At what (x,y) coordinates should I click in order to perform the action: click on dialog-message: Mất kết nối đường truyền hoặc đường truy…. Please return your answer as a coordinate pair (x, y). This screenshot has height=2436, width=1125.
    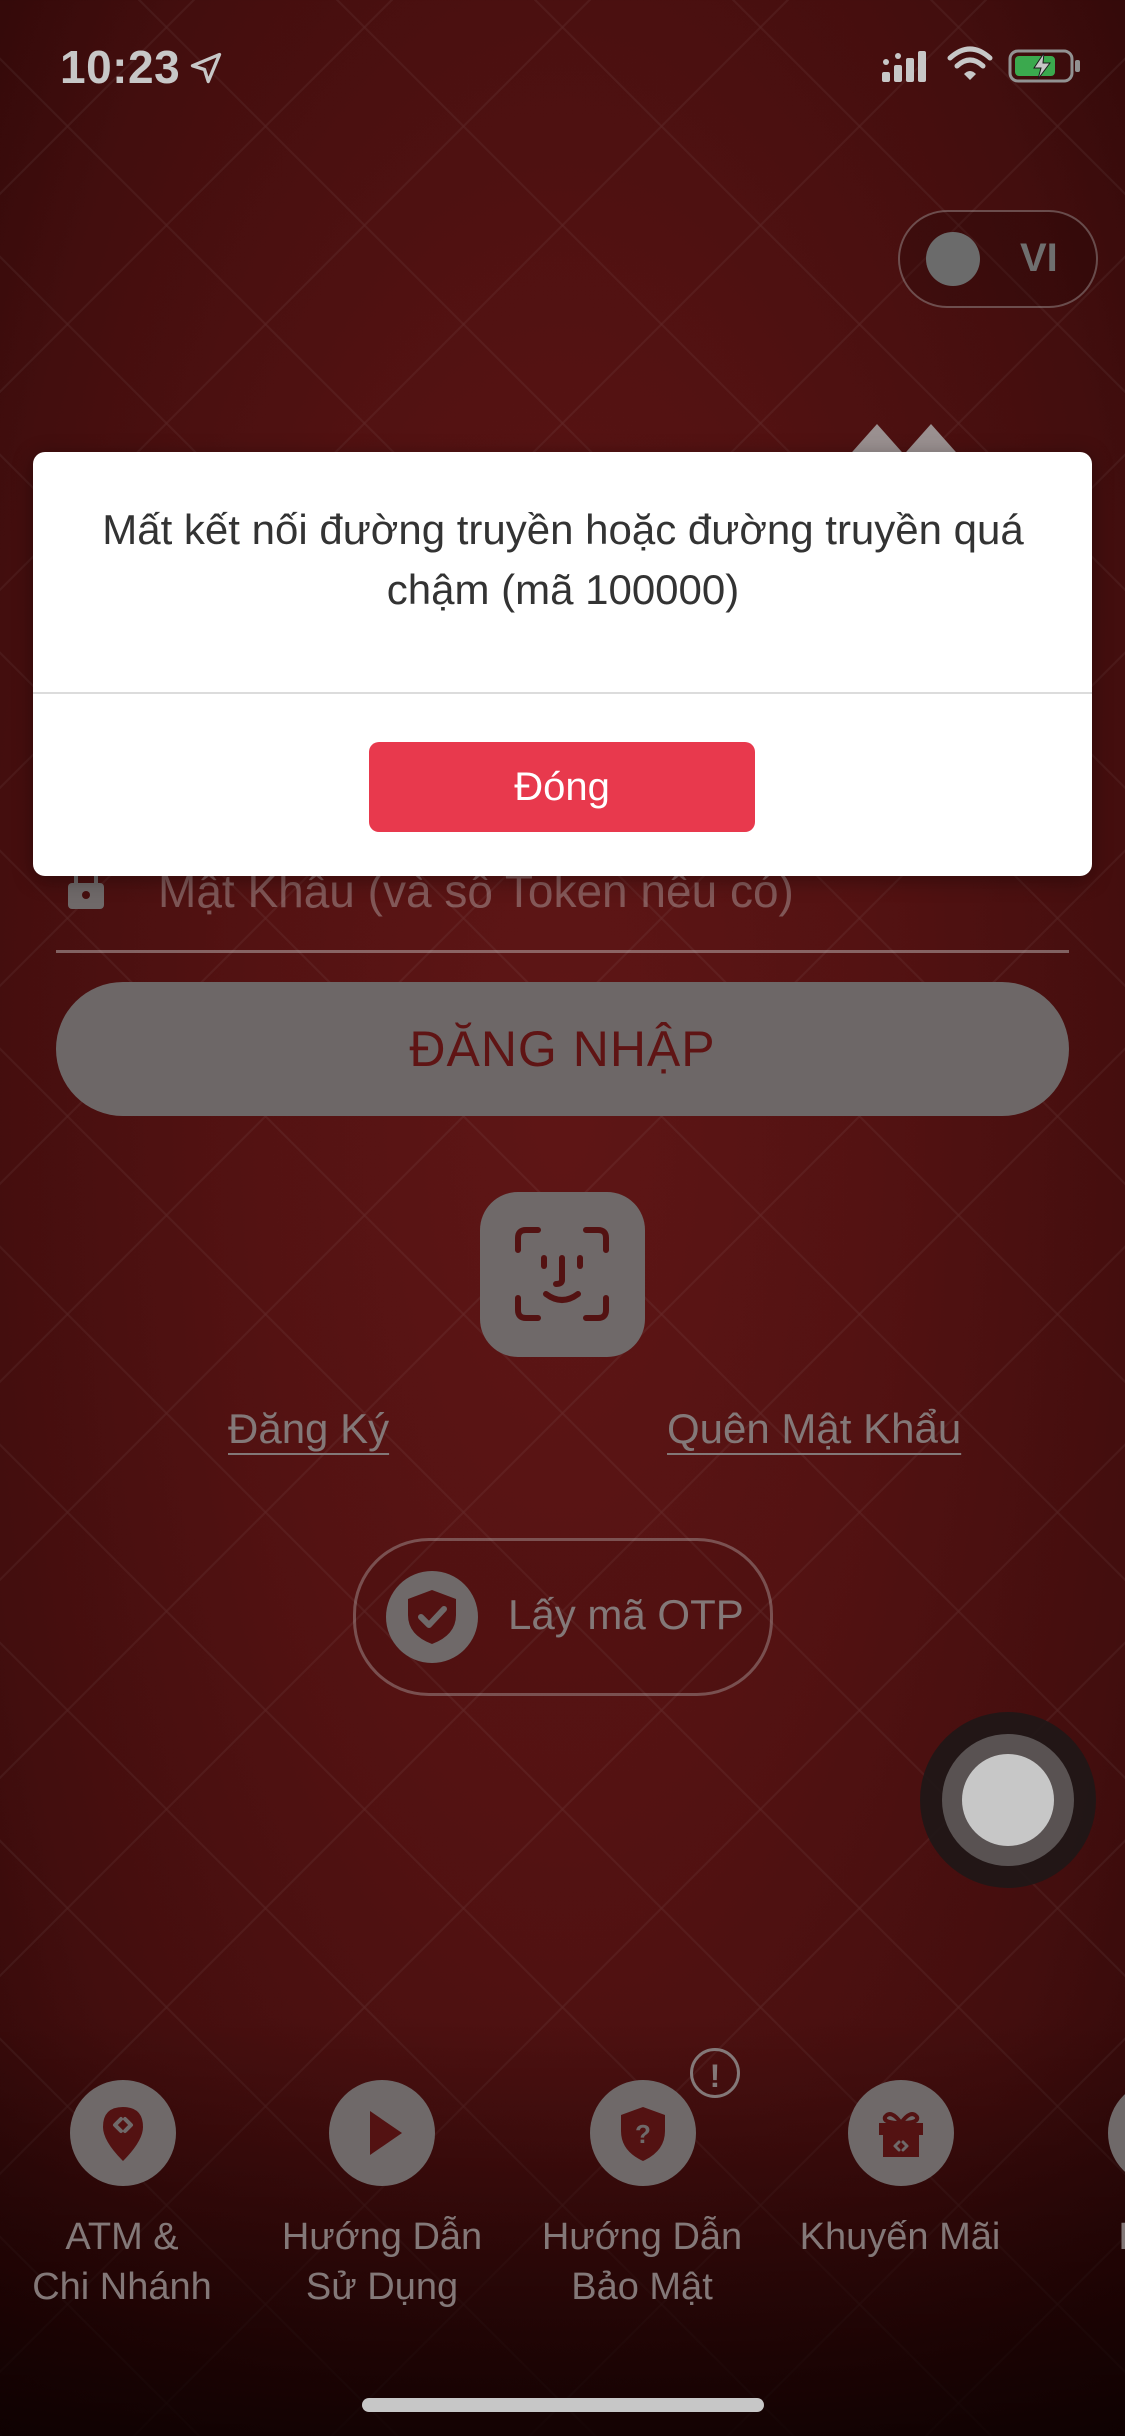
    Looking at the image, I should click on (563, 559).